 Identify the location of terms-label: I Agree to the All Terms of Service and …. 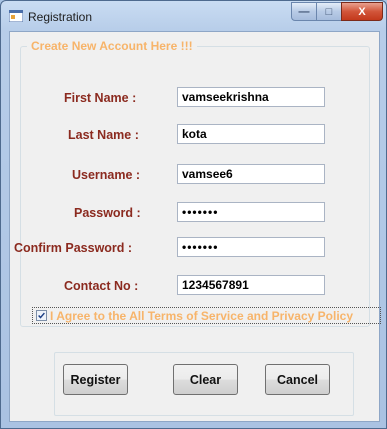
(201, 316).